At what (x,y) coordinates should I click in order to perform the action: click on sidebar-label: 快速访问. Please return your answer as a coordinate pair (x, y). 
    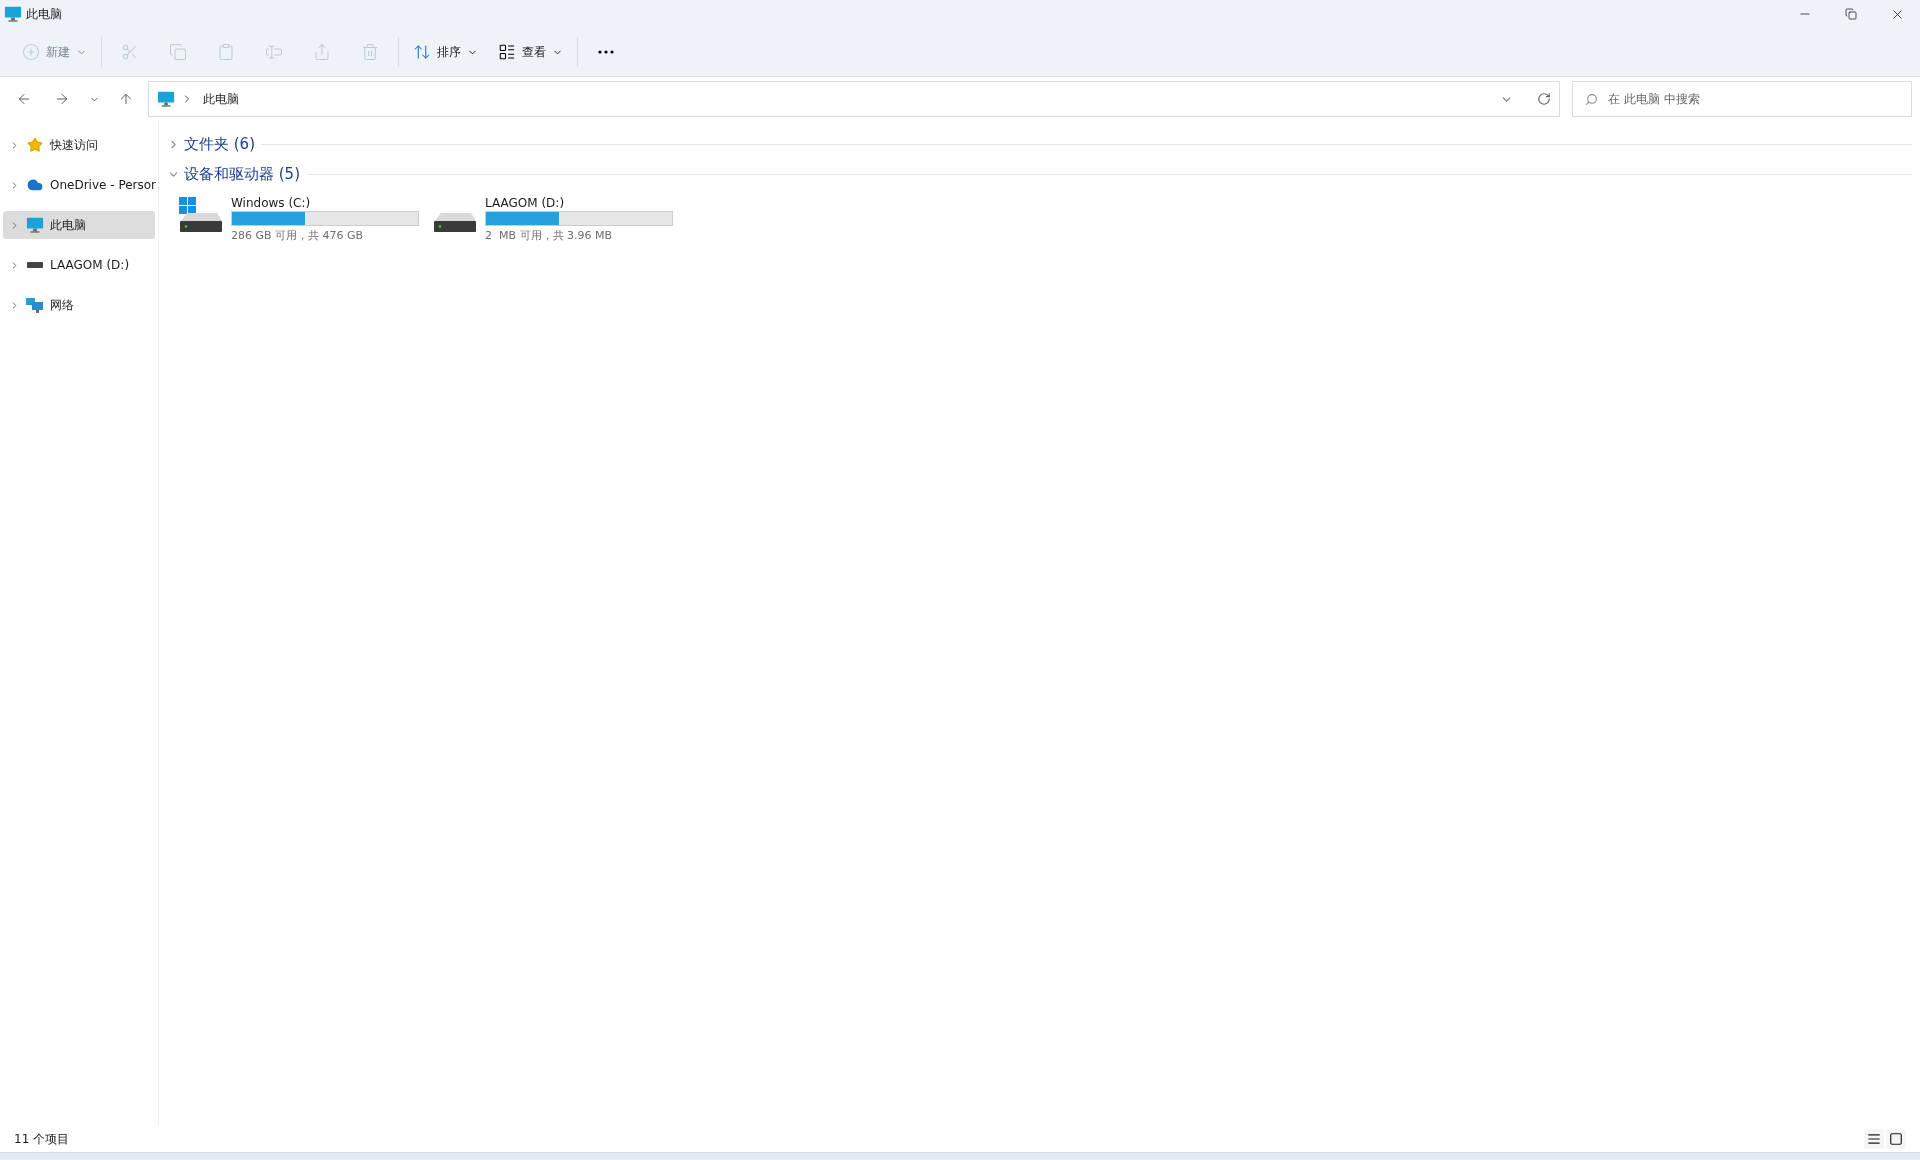
    Looking at the image, I should click on (74, 145).